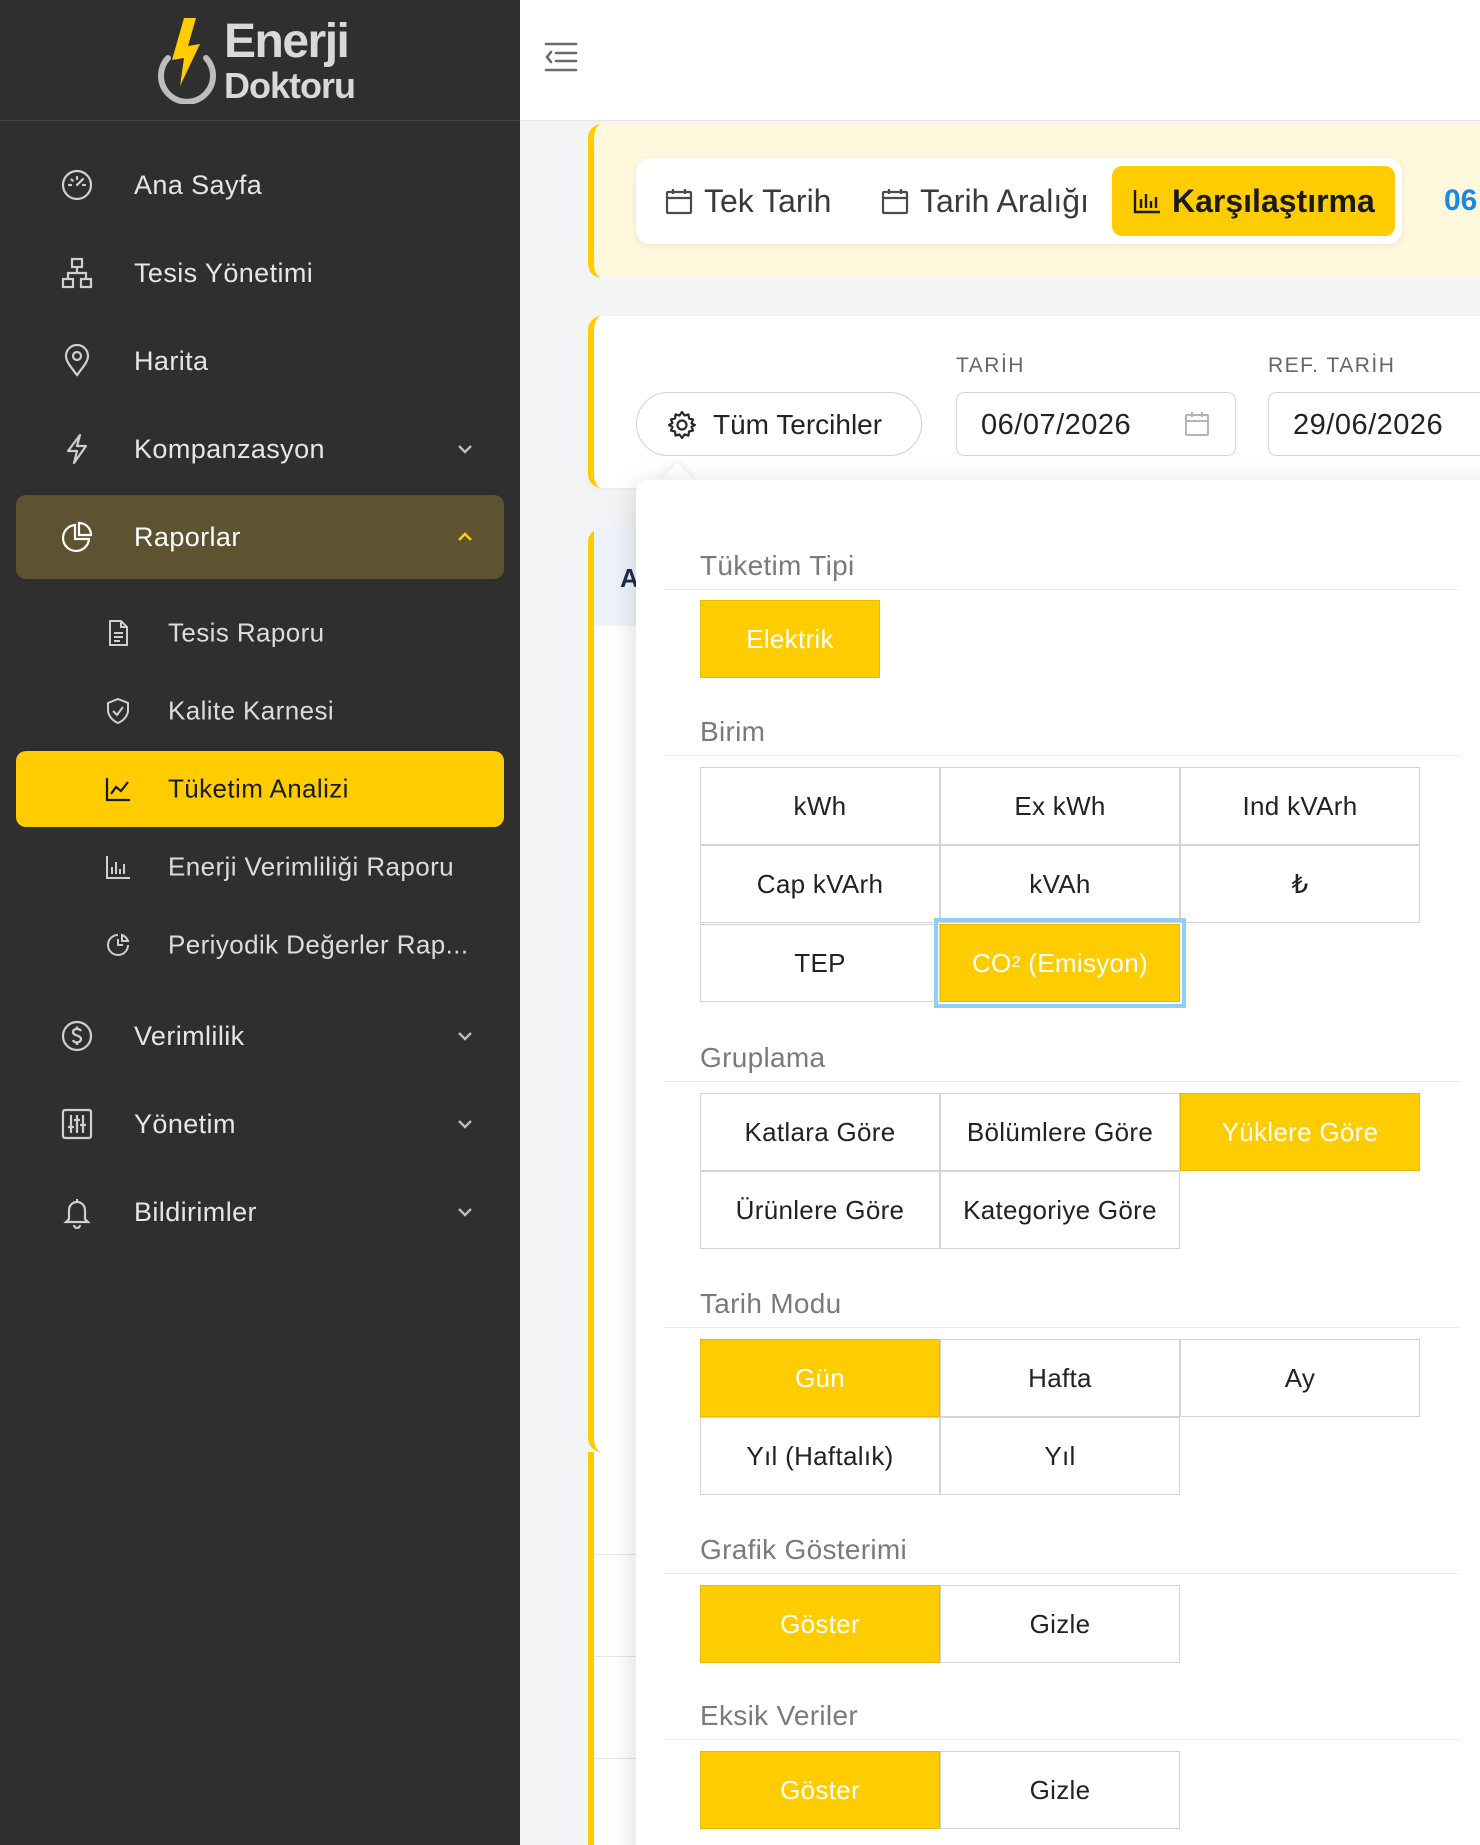  I want to click on option-ex-kwh: Ex kWh, so click(1060, 806).